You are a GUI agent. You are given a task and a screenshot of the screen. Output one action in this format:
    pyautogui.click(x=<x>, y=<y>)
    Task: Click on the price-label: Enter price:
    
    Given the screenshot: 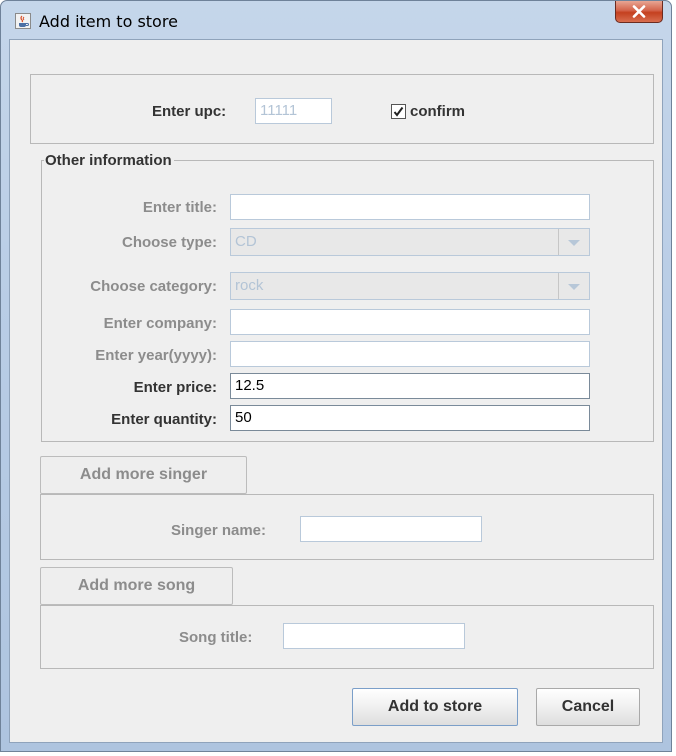 What is the action you would take?
    pyautogui.click(x=175, y=387)
    